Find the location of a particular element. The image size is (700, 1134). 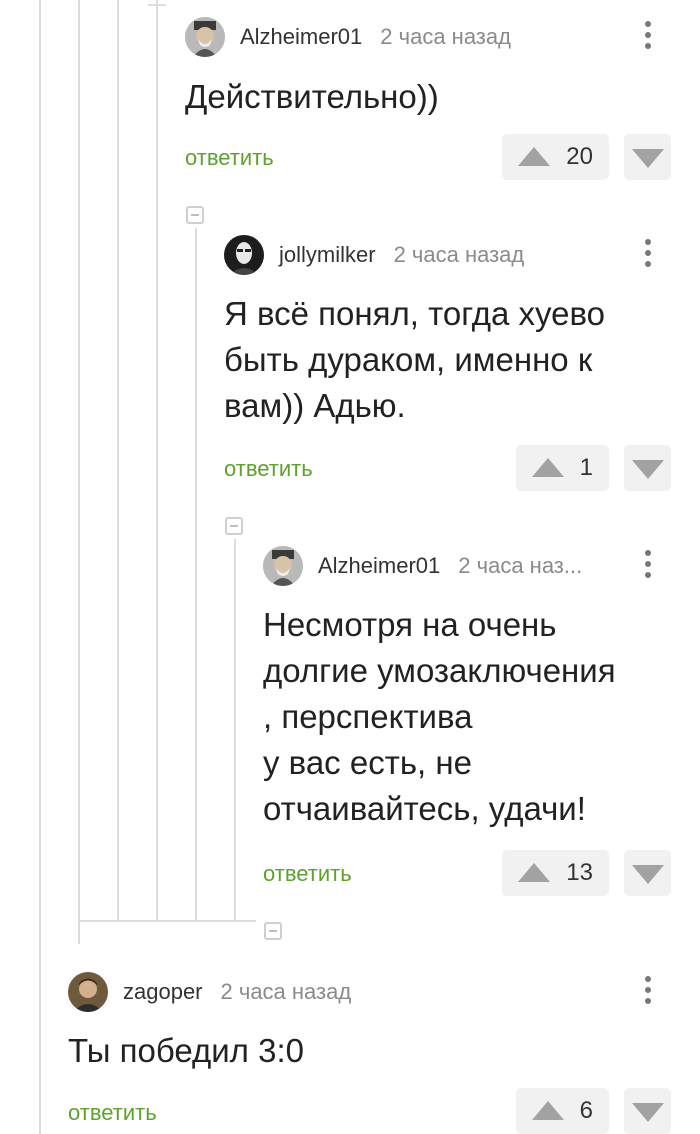

vote-count: 20 is located at coordinates (579, 156).